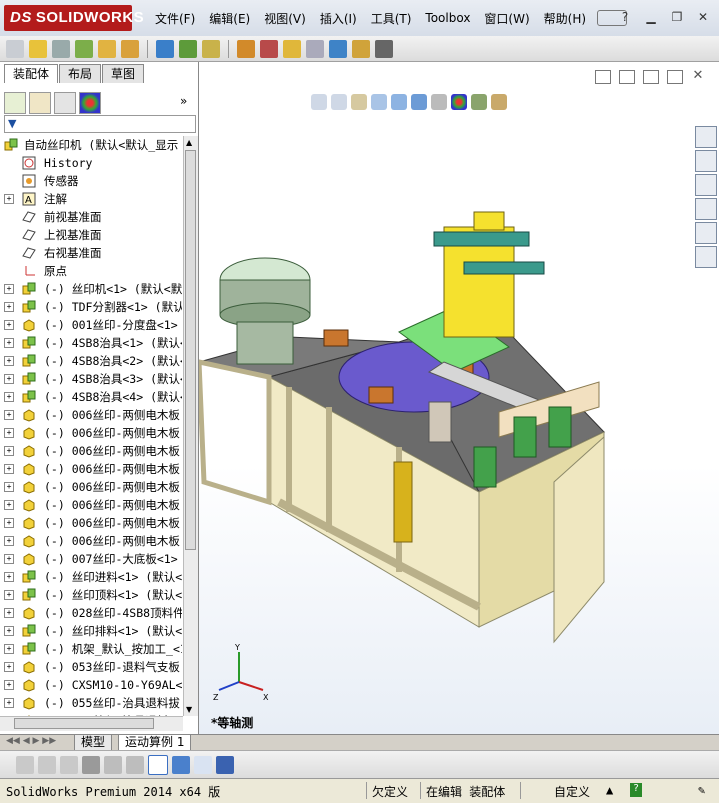 The height and width of the screenshot is (803, 719). Describe the element at coordinates (175, 18) in the screenshot. I see `menu-file: 文件(F)` at that location.